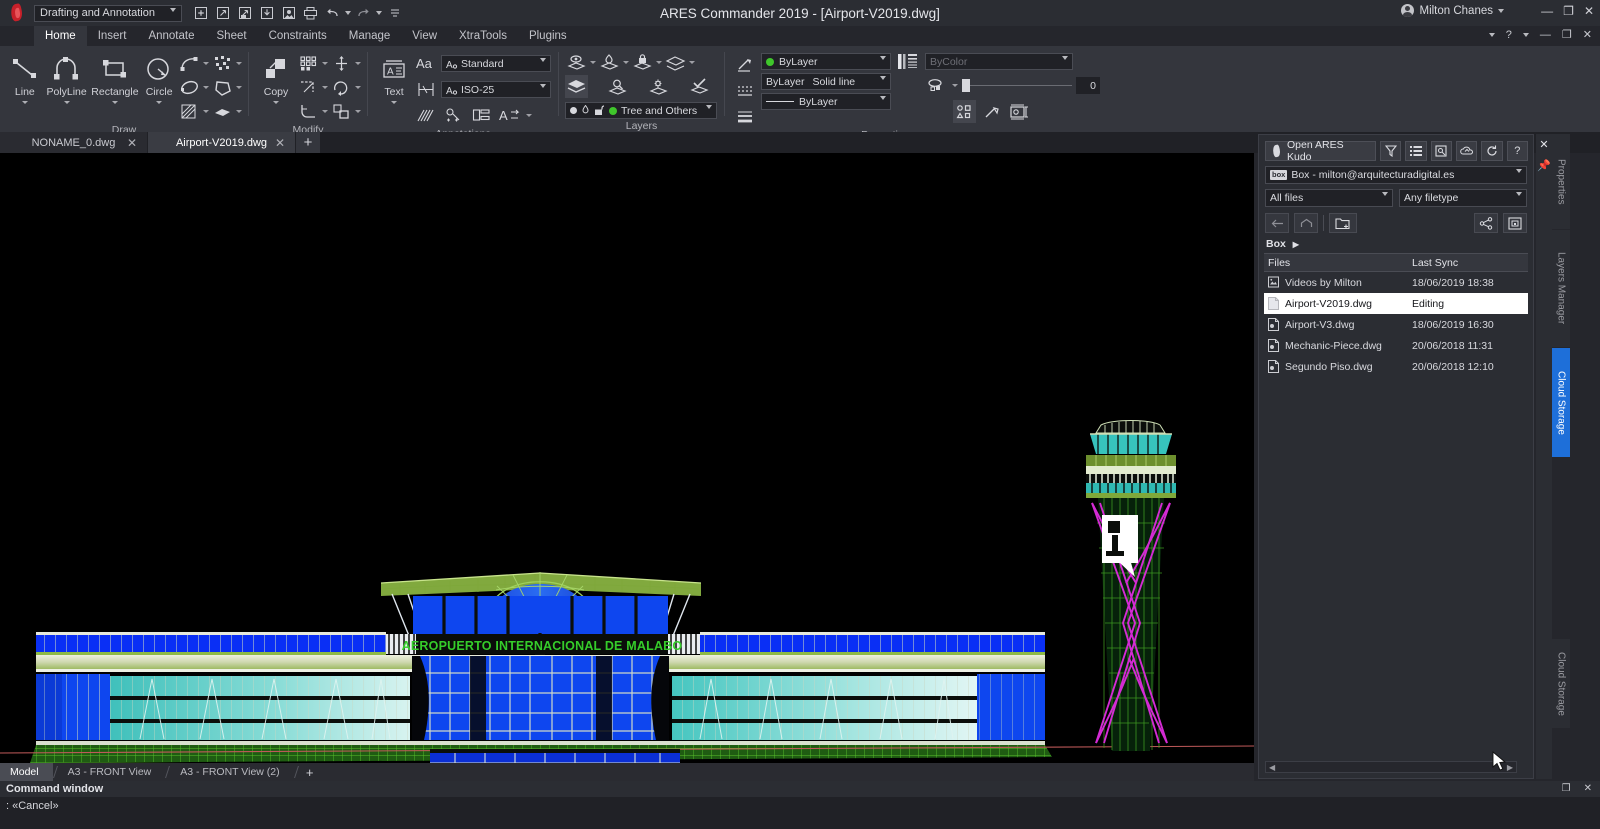  Describe the element at coordinates (222, 63) in the screenshot. I see `points-icon` at that location.